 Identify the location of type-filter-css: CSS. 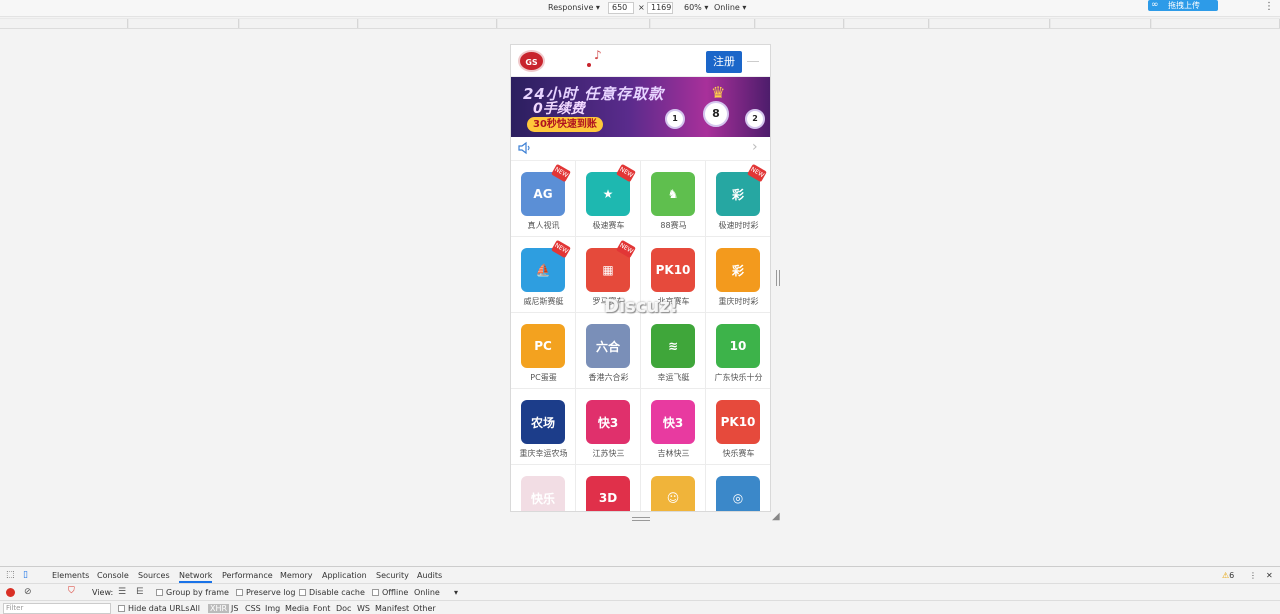
(253, 608).